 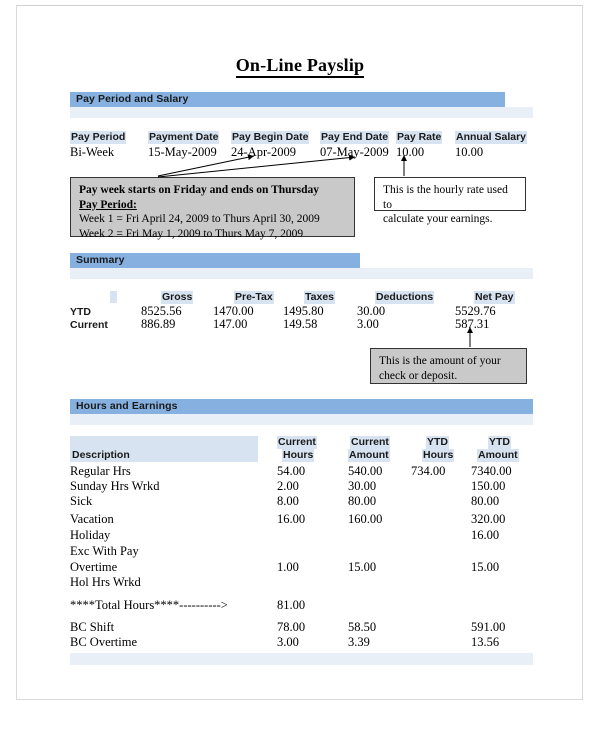 What do you see at coordinates (90, 535) in the screenshot?
I see `table-row-description: Holiday` at bounding box center [90, 535].